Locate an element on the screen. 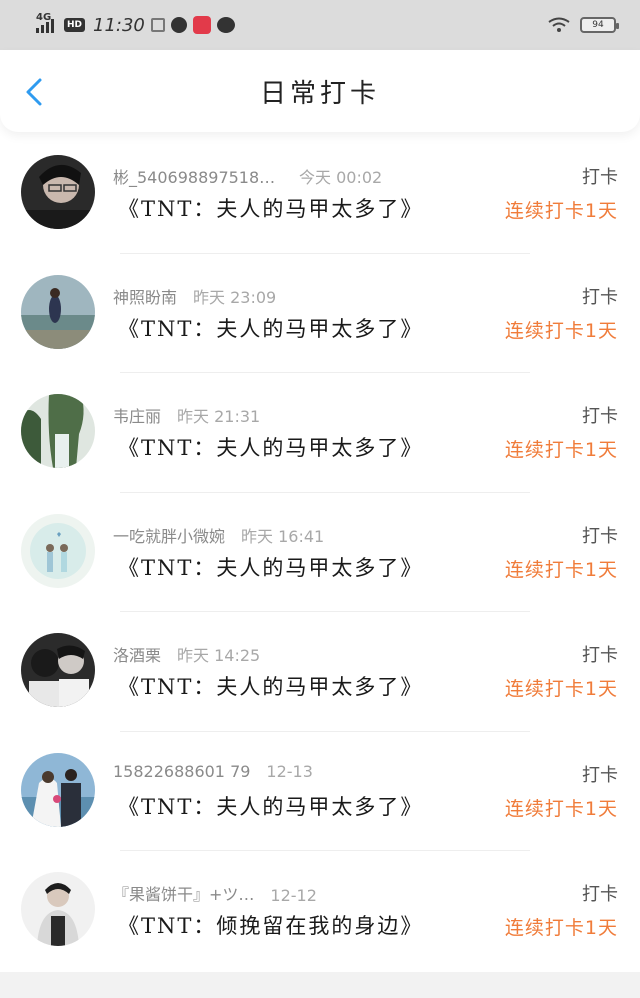  timestamp: 12-12 is located at coordinates (293, 895).